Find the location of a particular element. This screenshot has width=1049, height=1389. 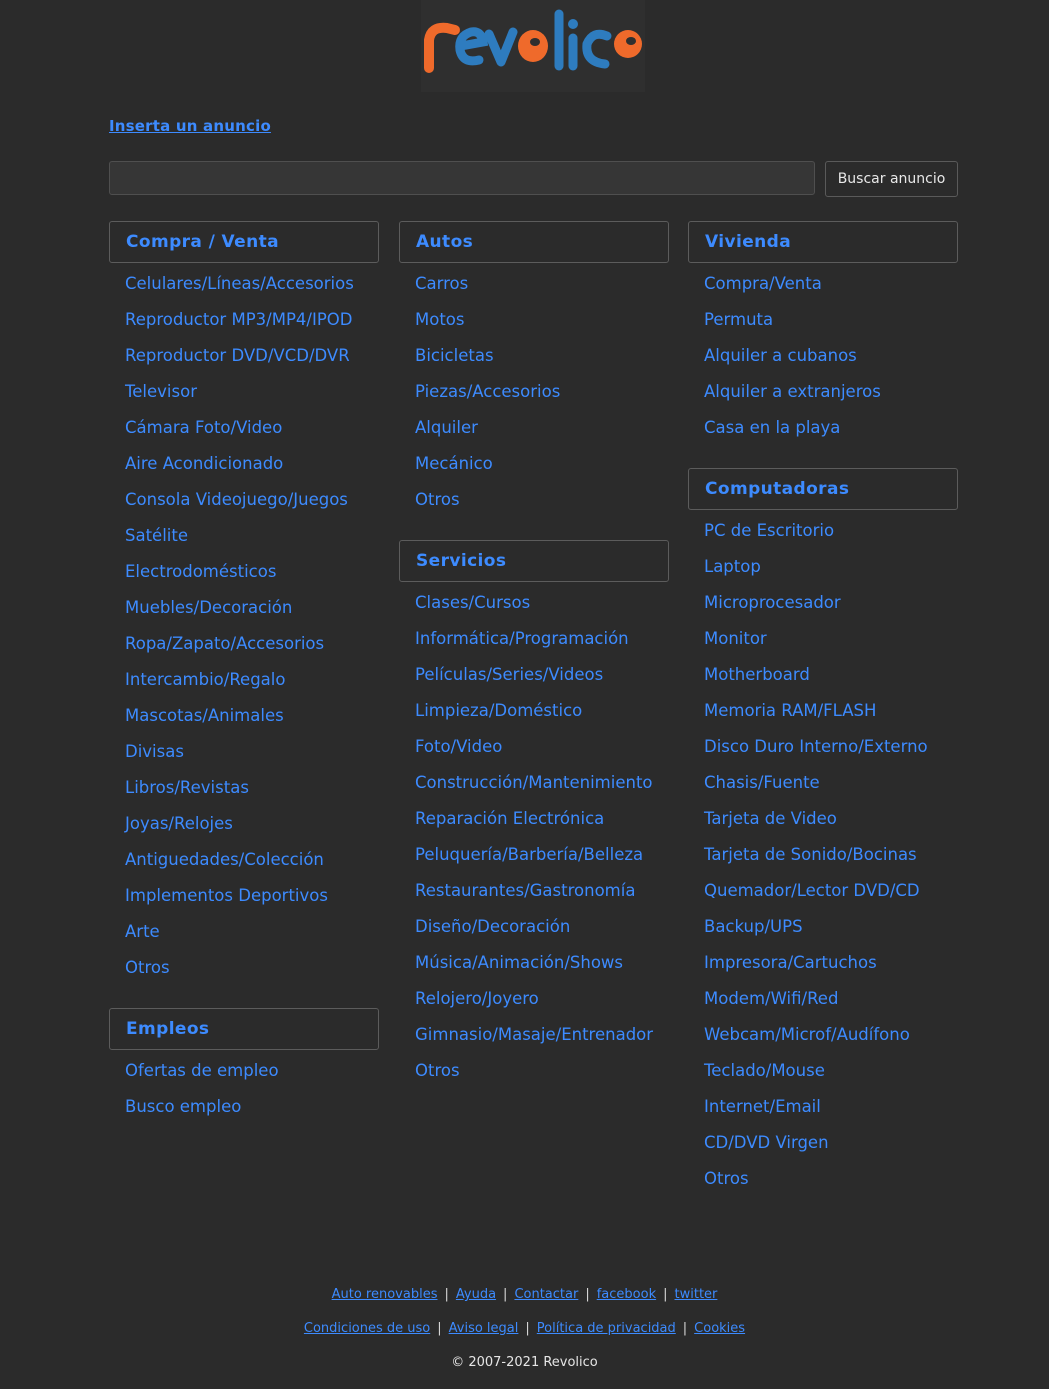

category-link: Peluquería/Barbería/Belleza is located at coordinates (542, 857).